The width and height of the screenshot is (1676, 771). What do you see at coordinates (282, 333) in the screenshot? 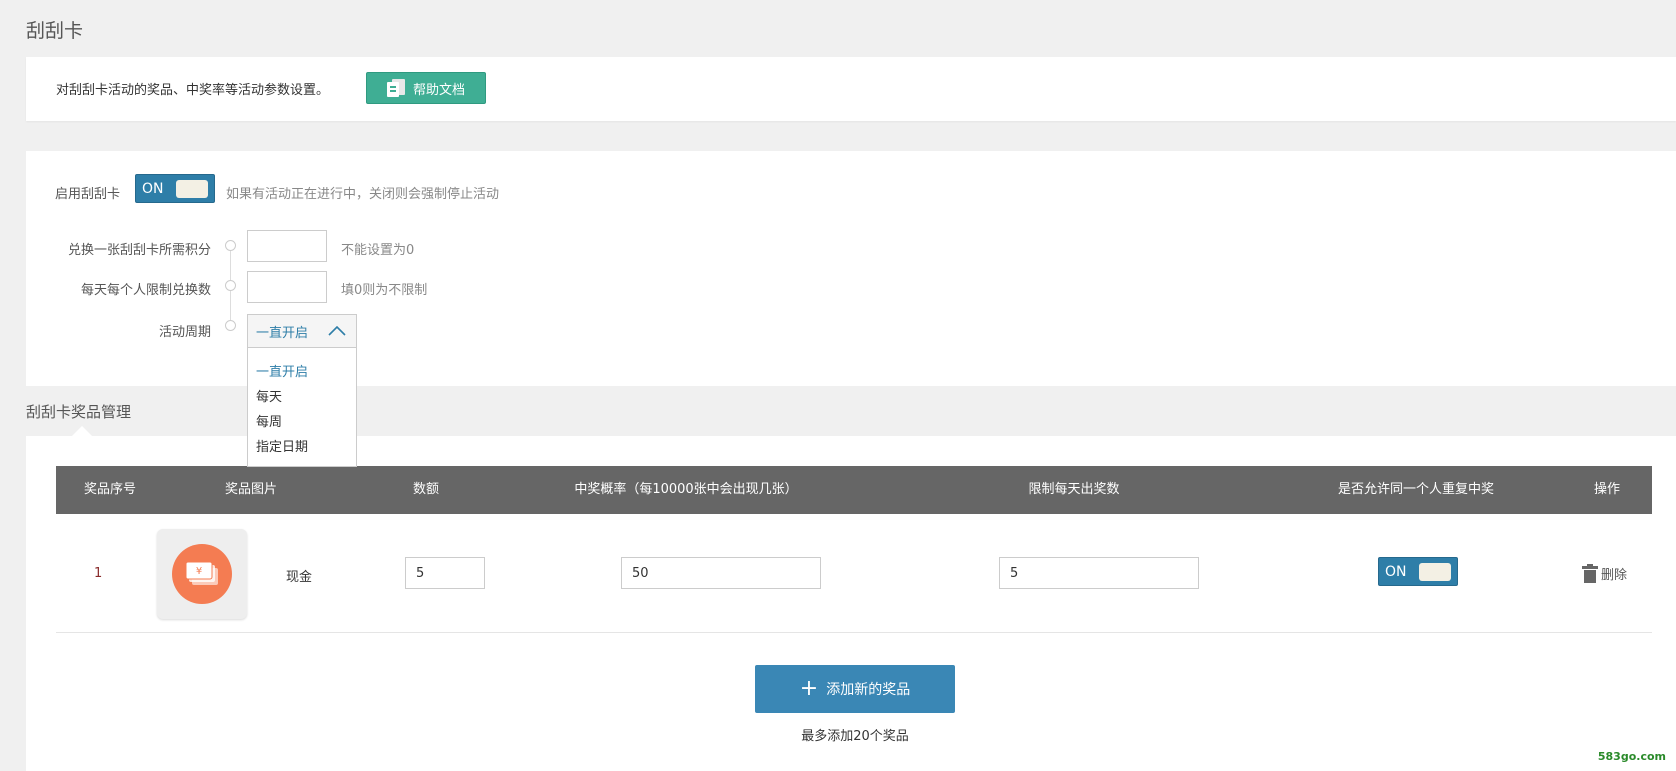
I see `period-selected-value: 一直开启` at bounding box center [282, 333].